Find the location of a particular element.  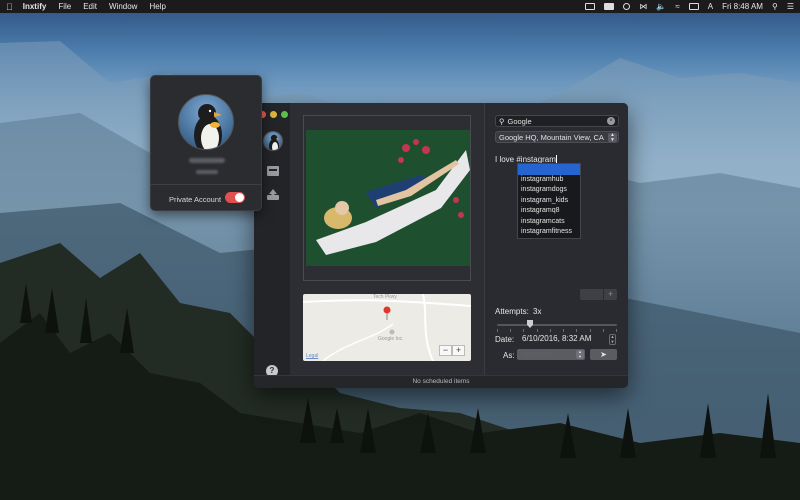

add-segment-control: + is located at coordinates (598, 294).